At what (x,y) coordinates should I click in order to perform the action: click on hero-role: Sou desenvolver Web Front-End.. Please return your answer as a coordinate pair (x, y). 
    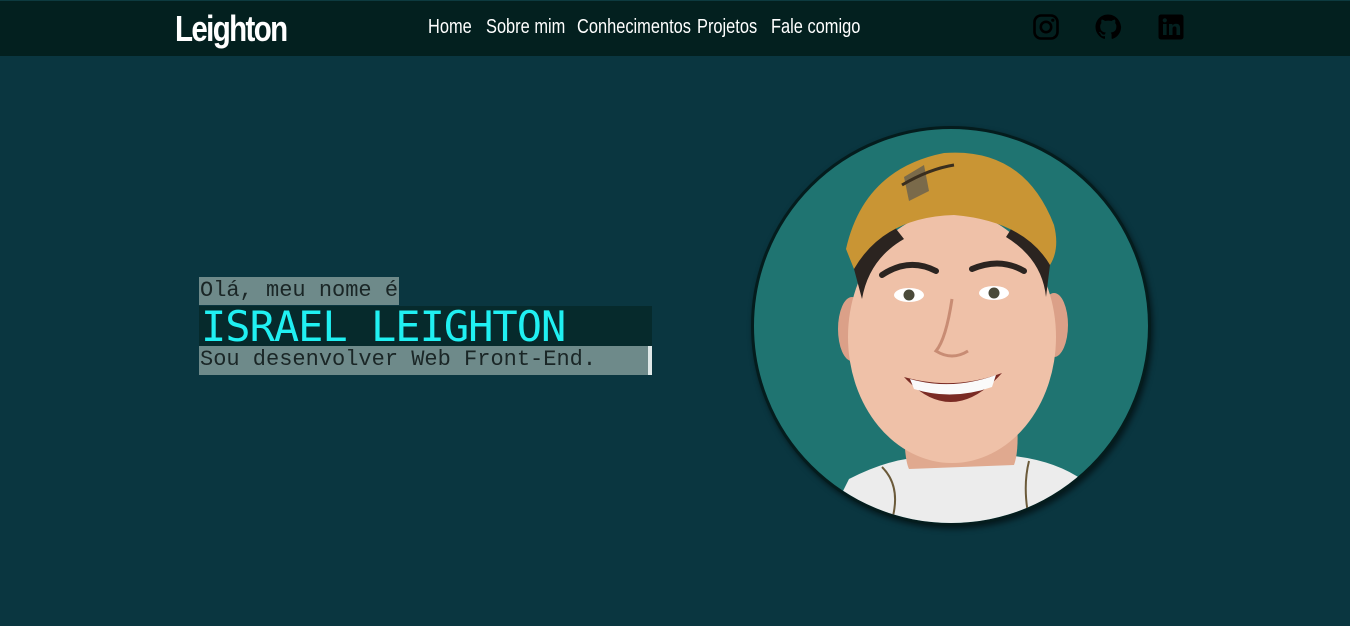
    Looking at the image, I should click on (425, 360).